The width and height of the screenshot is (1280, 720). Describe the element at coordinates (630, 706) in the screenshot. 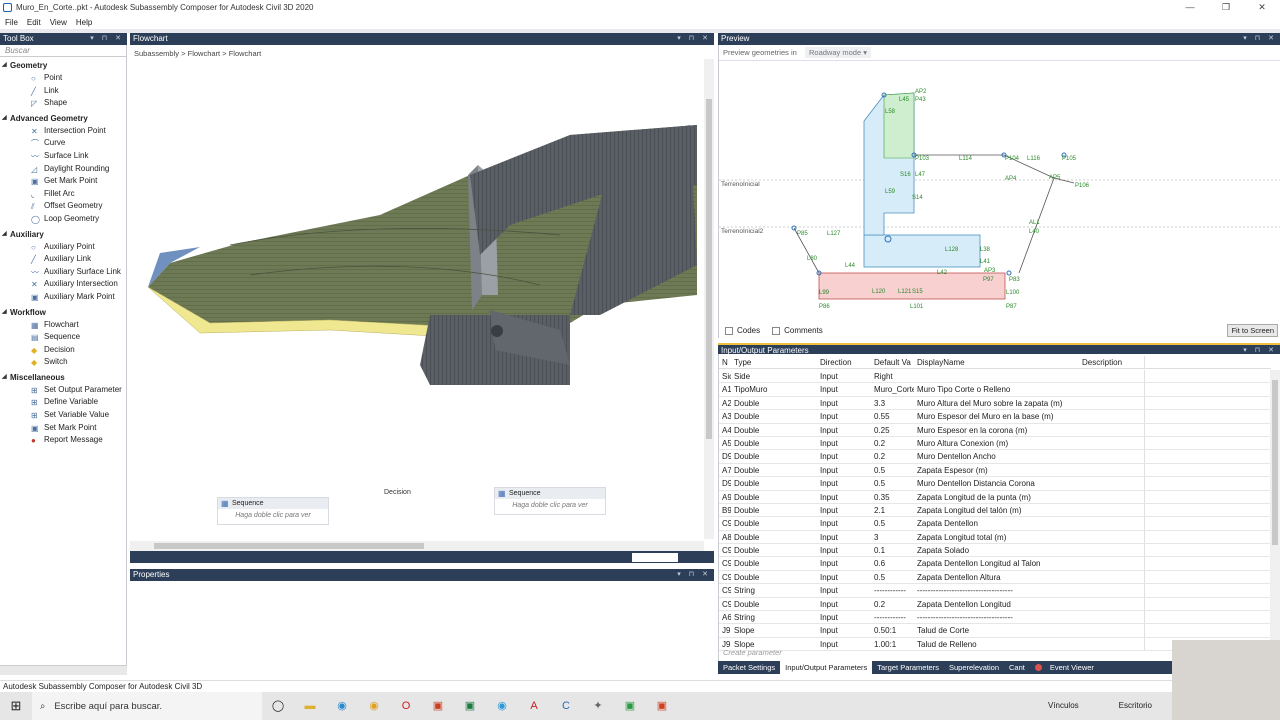

I see `camtasia-icon: ▣` at that location.